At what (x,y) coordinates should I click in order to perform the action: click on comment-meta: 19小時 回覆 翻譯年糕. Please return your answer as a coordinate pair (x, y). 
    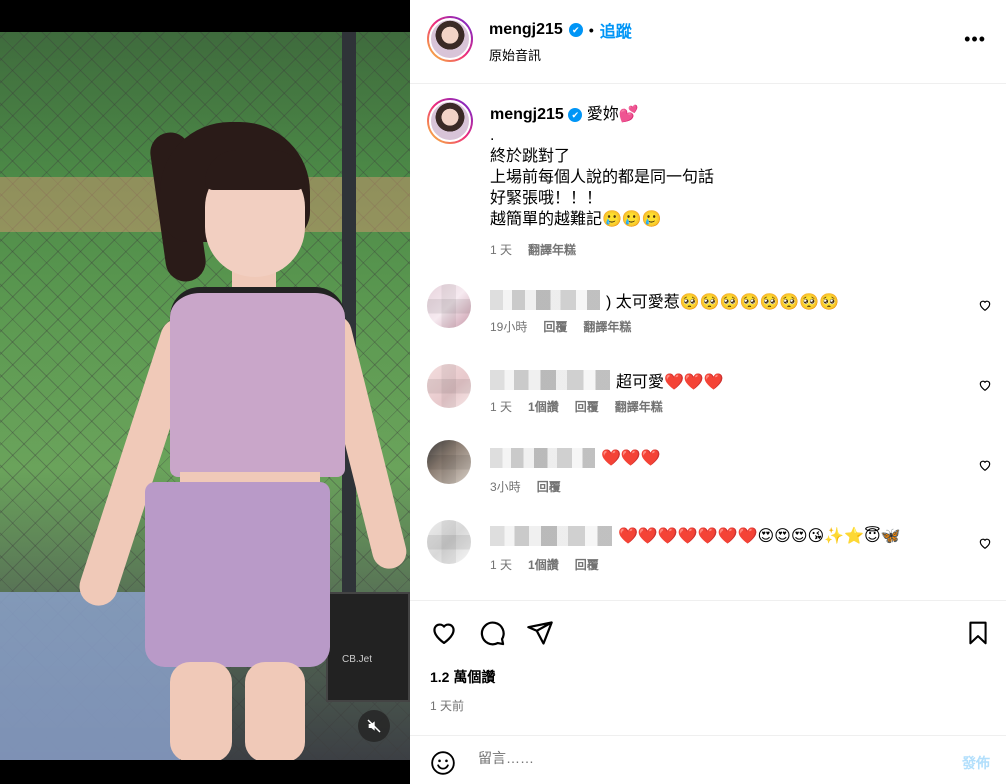
    Looking at the image, I should click on (560, 326).